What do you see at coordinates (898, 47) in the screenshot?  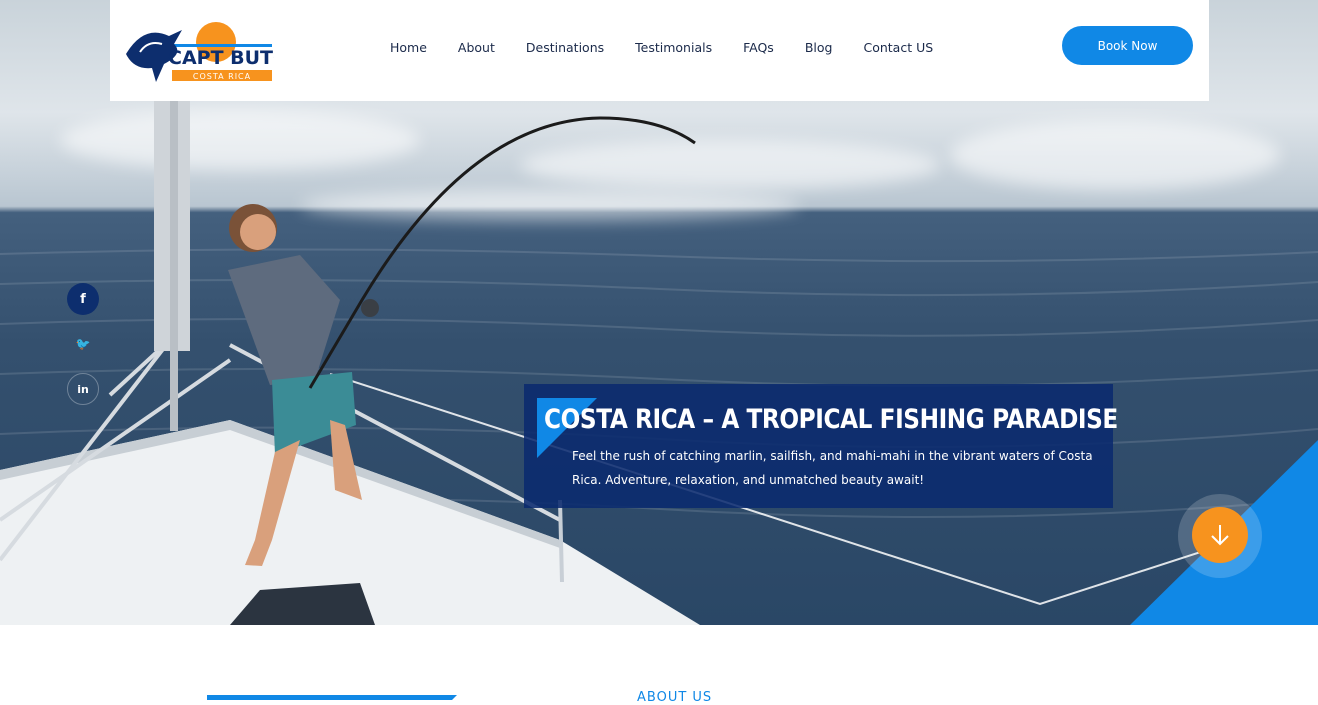 I see `nav-contact-us: Contact US` at bounding box center [898, 47].